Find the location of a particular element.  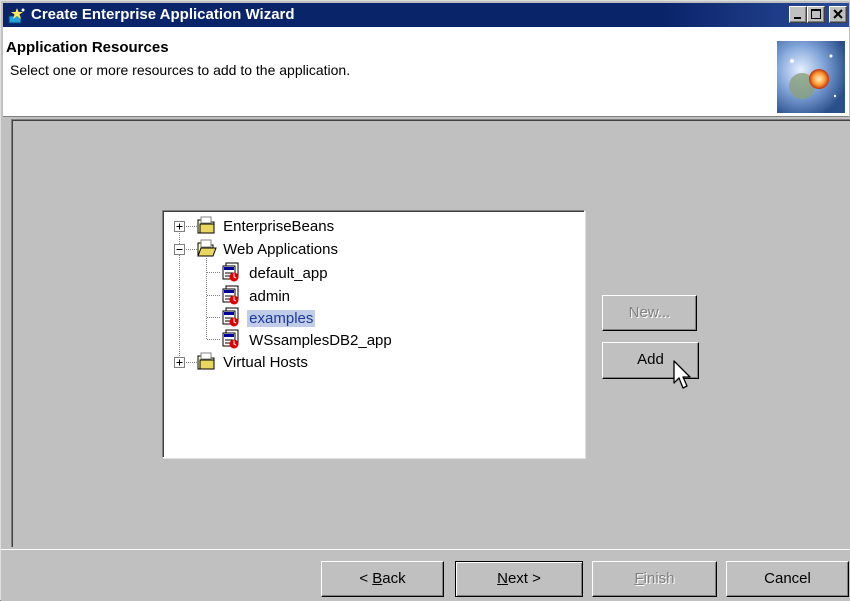

next-button: Next > is located at coordinates (519, 579).